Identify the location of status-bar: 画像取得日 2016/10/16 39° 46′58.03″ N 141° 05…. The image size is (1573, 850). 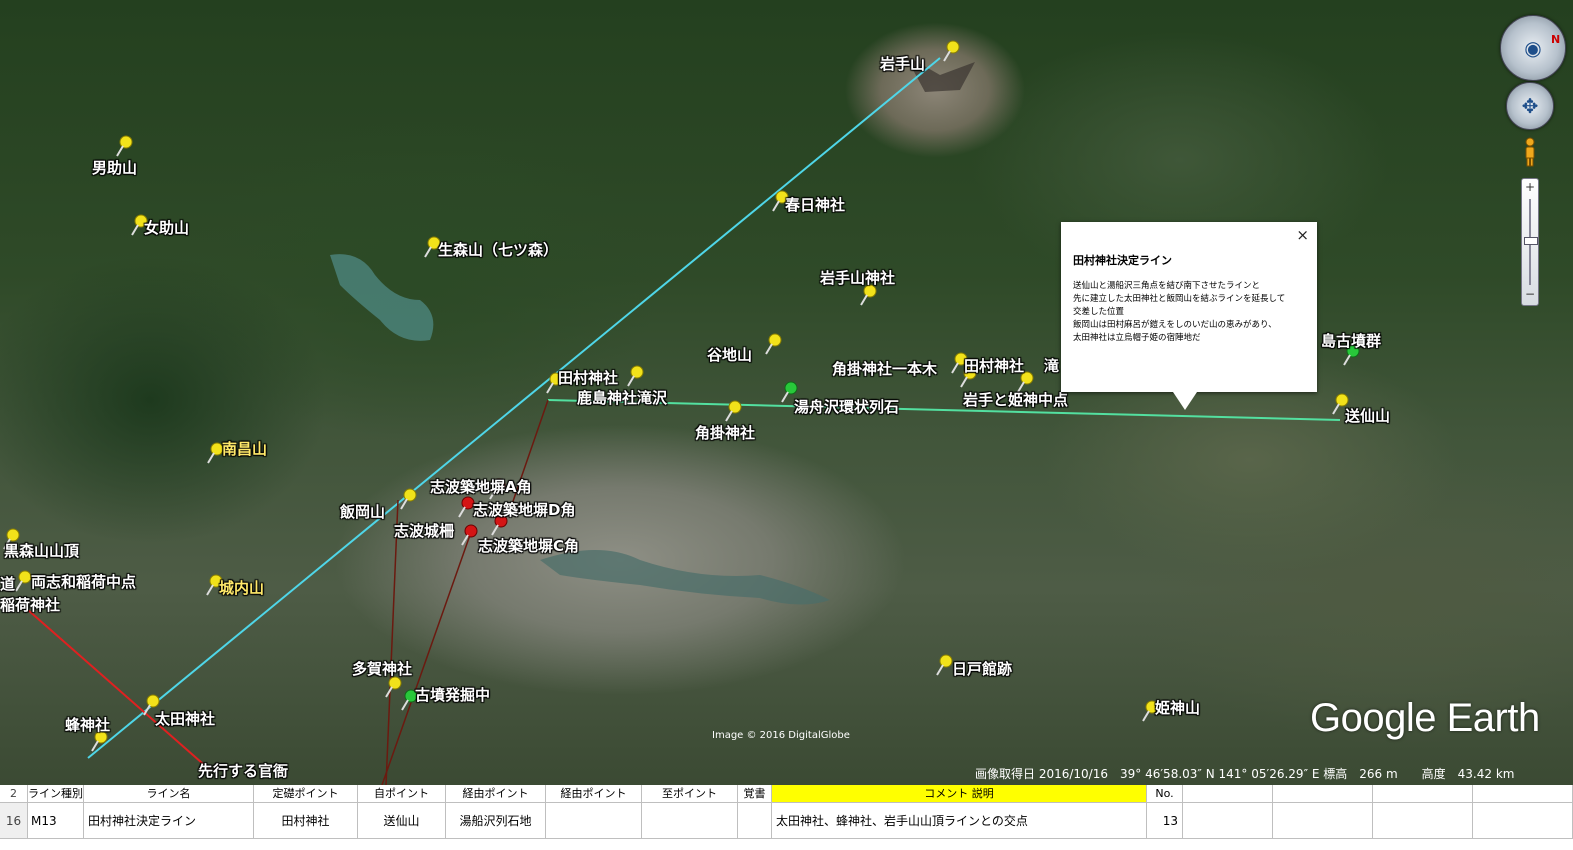
(1245, 774).